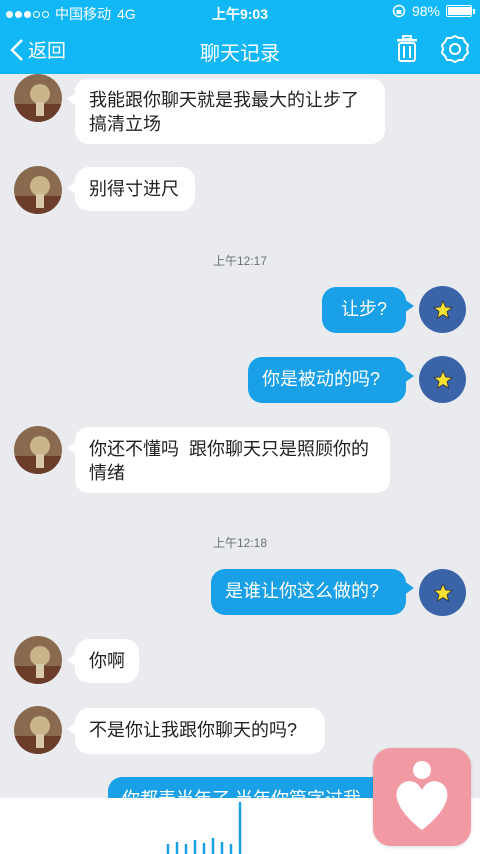 Image resolution: width=480 pixels, height=854 pixels. What do you see at coordinates (240, 543) in the screenshot?
I see `message-timestamp: 上午12:18` at bounding box center [240, 543].